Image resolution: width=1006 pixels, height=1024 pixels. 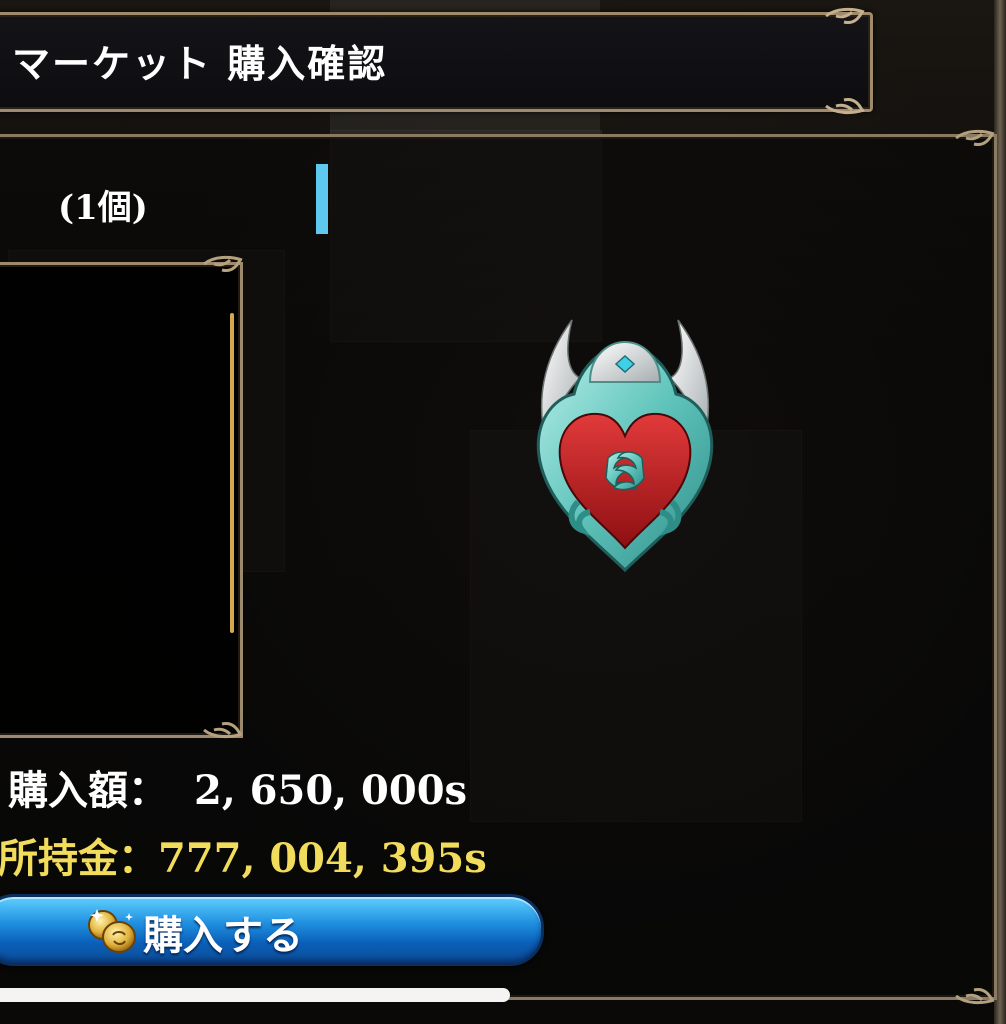 What do you see at coordinates (436, 62) in the screenshot?
I see `title-bar: マーケット 購入確認` at bounding box center [436, 62].